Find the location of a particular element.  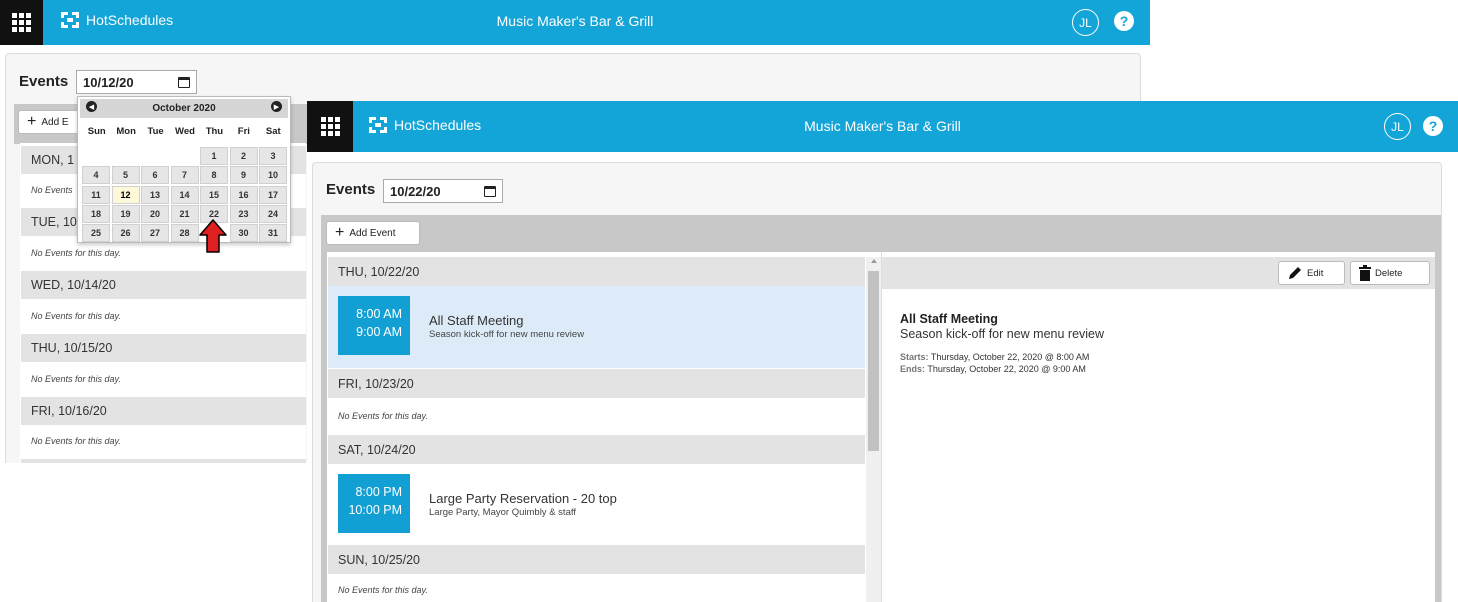

calendar-day: 10 is located at coordinates (273, 175).